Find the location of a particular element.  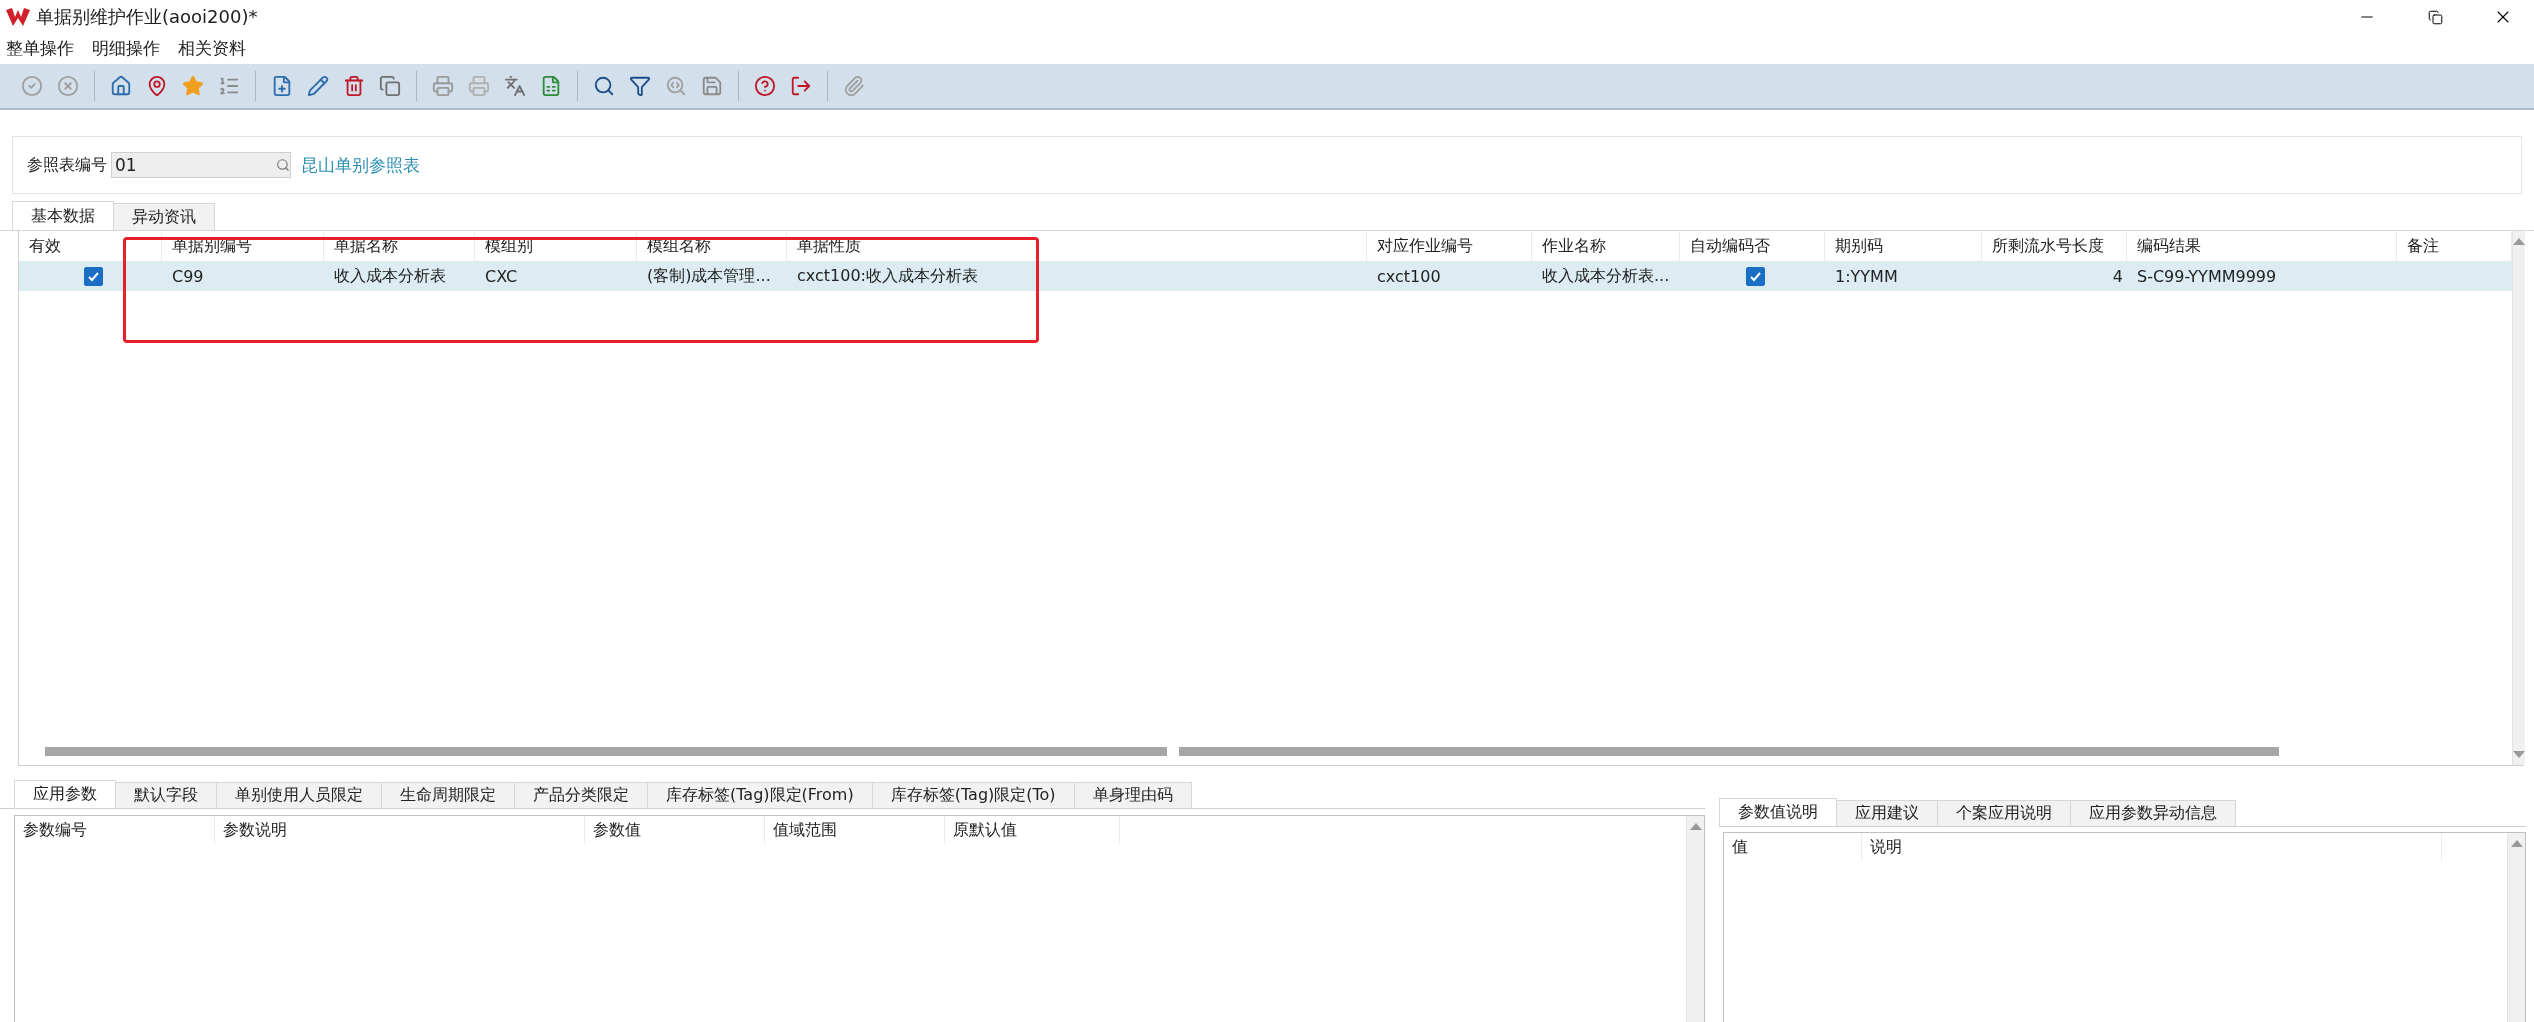

scroll-down-icon is located at coordinates (2519, 755).